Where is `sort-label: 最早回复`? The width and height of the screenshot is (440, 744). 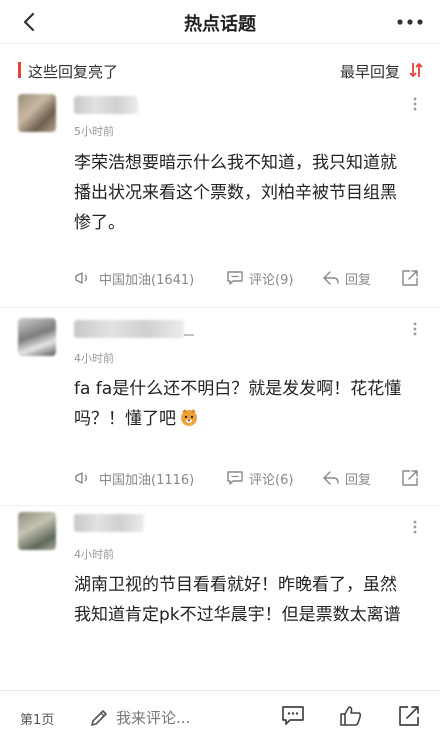
sort-label: 最早回复 is located at coordinates (370, 71).